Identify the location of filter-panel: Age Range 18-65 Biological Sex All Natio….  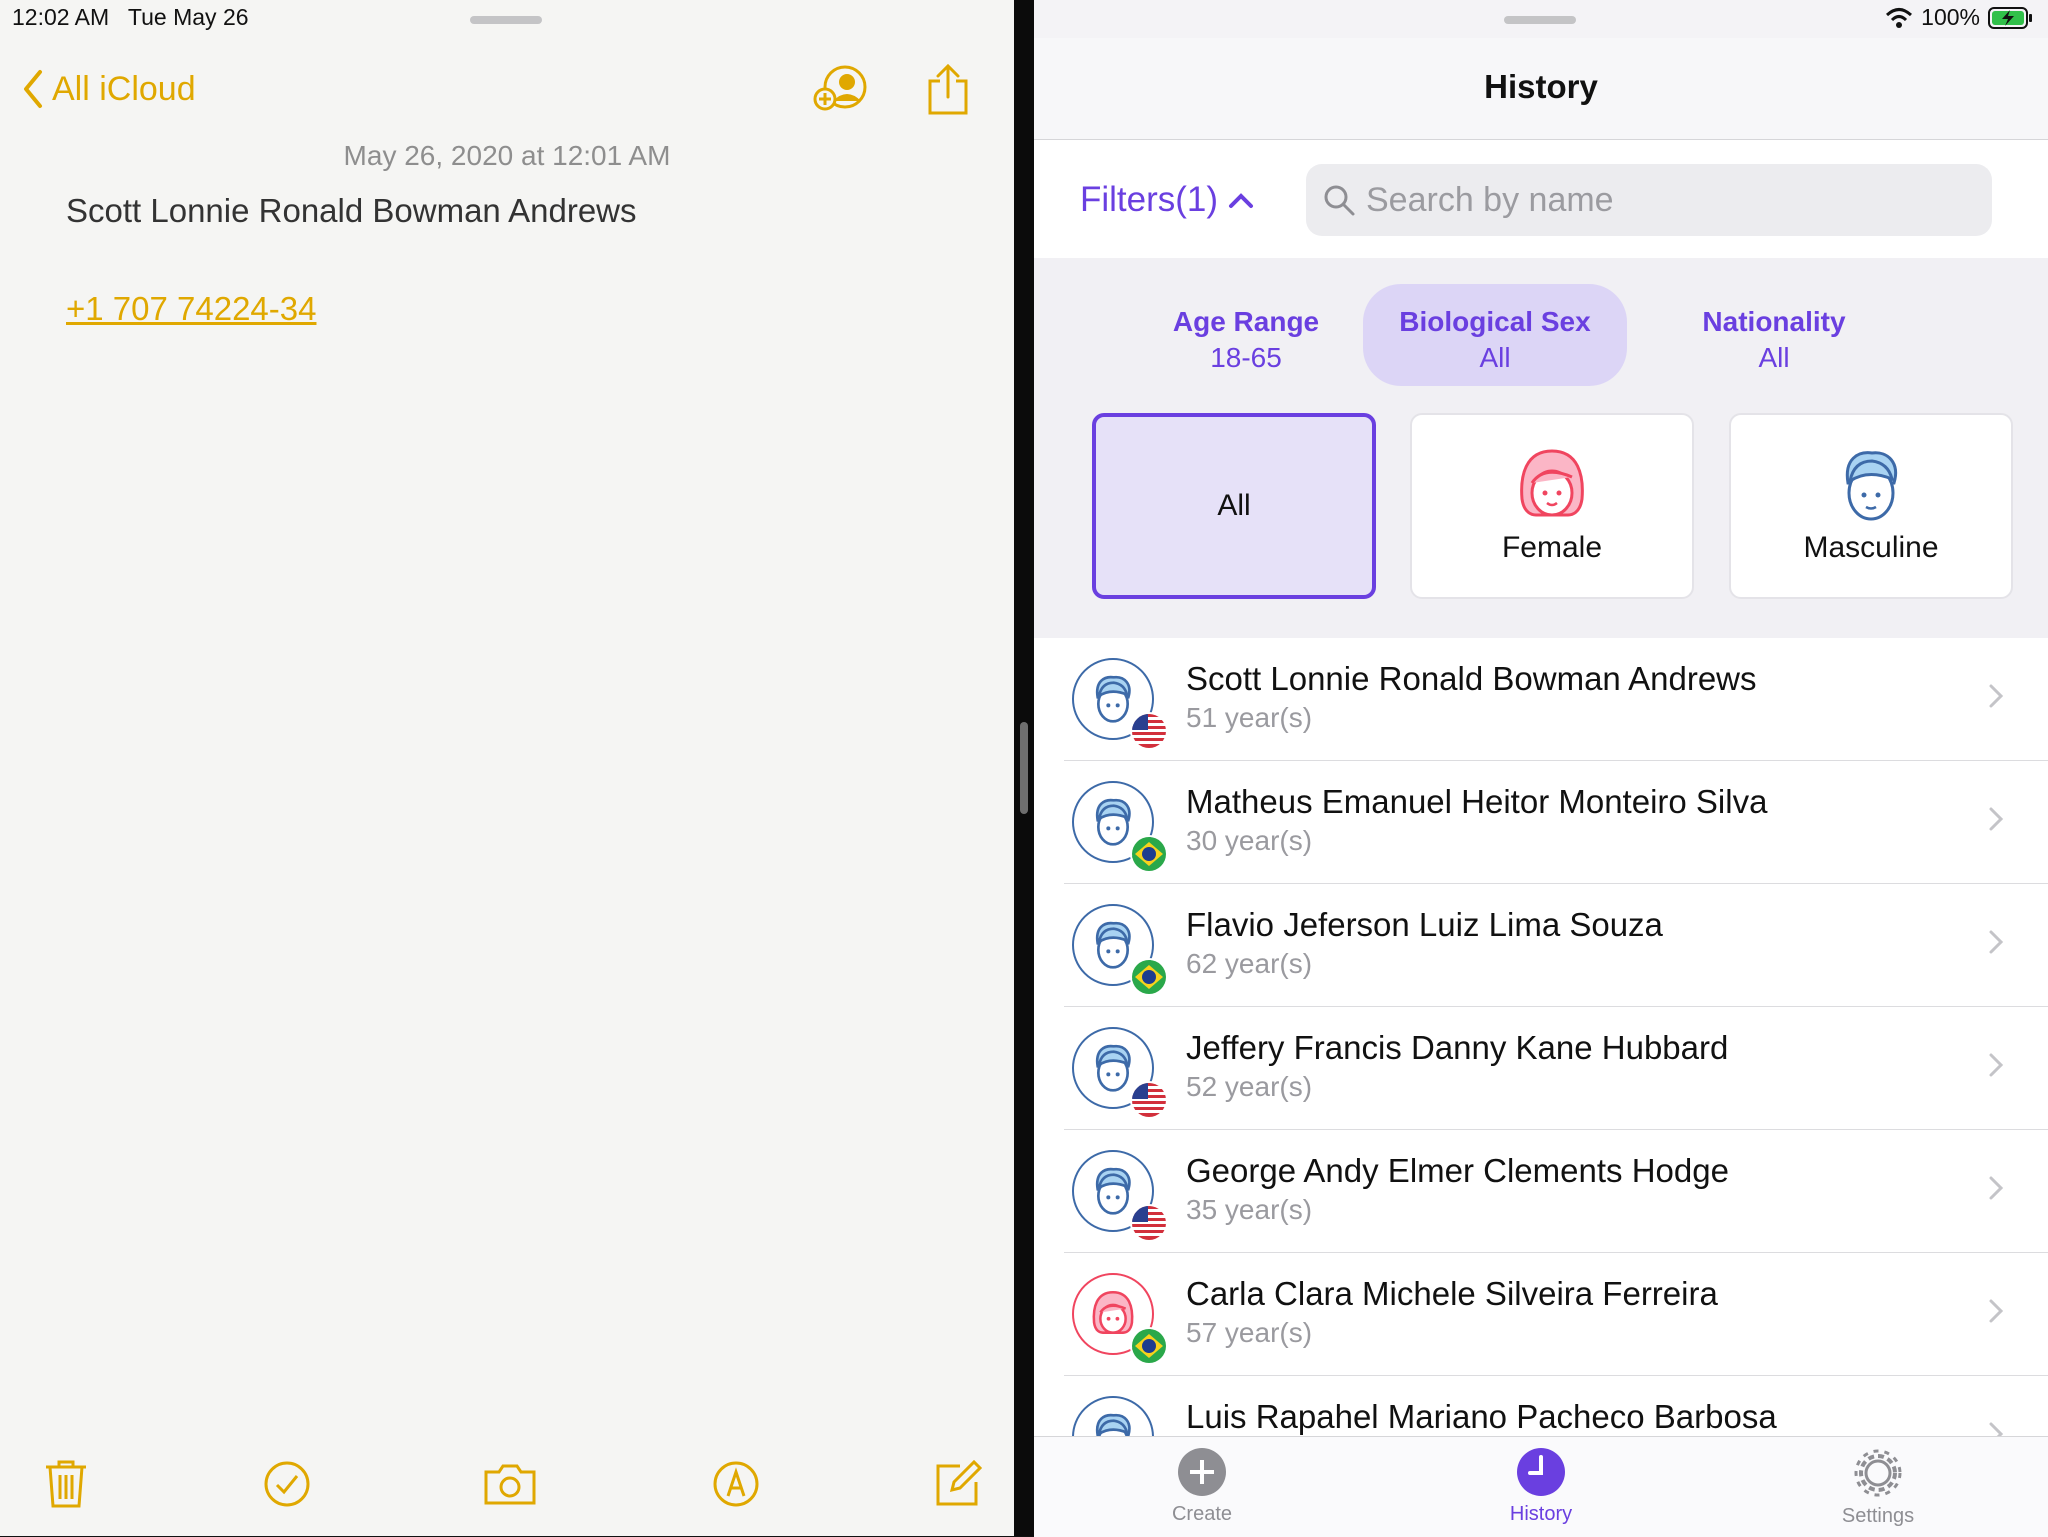
(1541, 448).